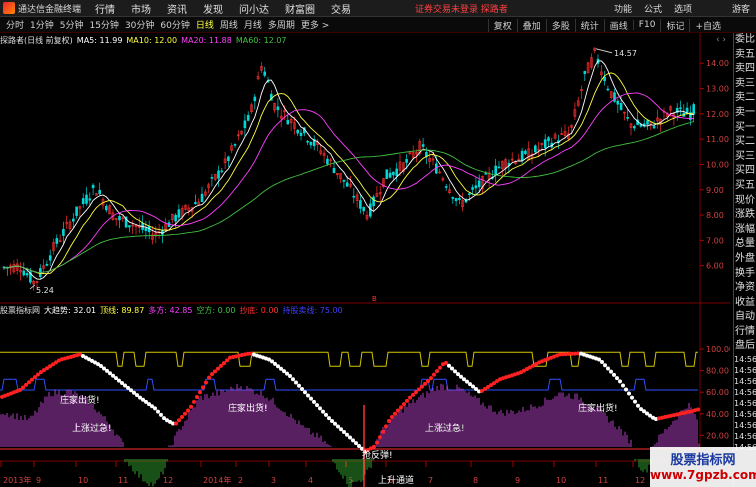  I want to click on menu-wealth: 财富圈, so click(300, 8).